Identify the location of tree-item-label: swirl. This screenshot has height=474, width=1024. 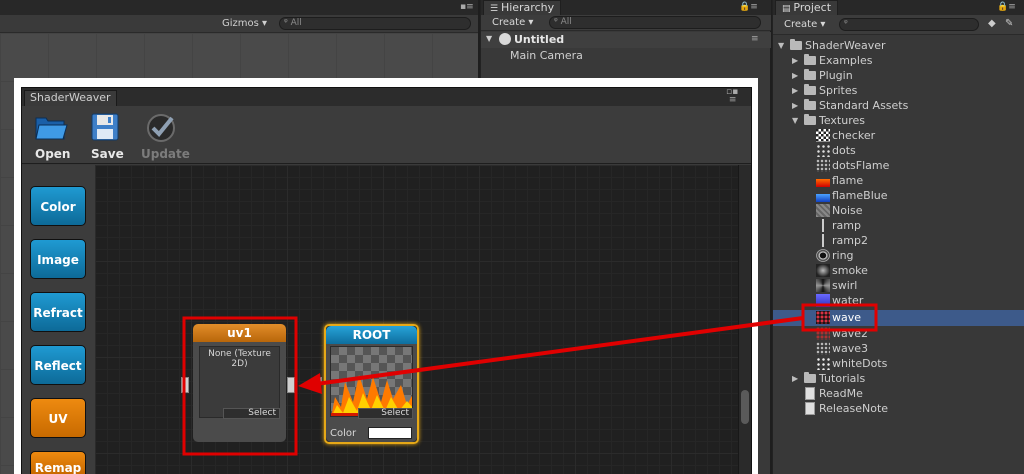
(845, 285).